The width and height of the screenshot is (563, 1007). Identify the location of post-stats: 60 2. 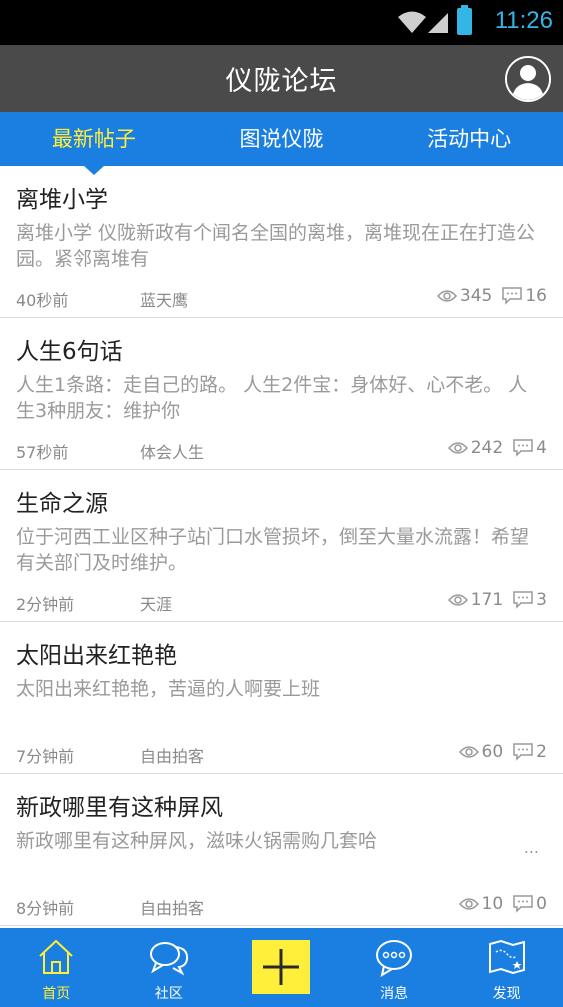
(502, 752).